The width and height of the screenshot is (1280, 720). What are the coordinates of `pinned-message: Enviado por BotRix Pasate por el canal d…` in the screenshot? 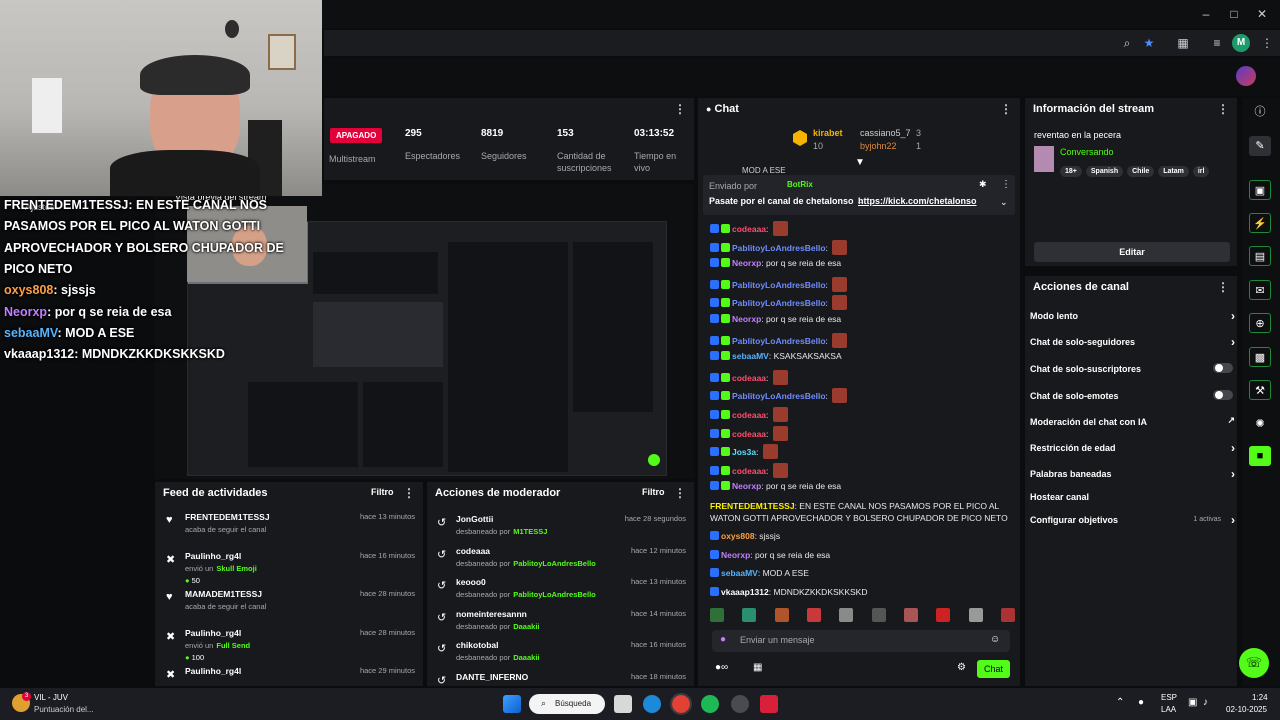 It's located at (859, 195).